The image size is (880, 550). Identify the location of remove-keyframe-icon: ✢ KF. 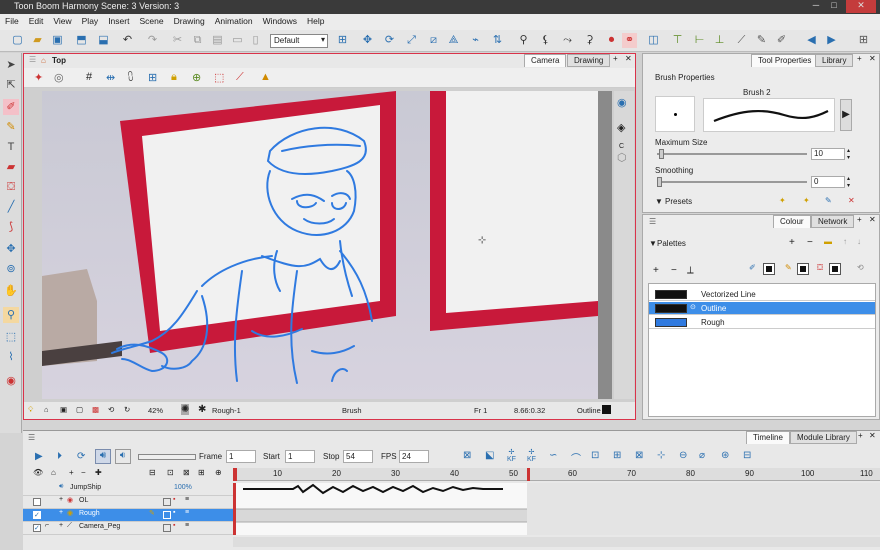
(531, 455).